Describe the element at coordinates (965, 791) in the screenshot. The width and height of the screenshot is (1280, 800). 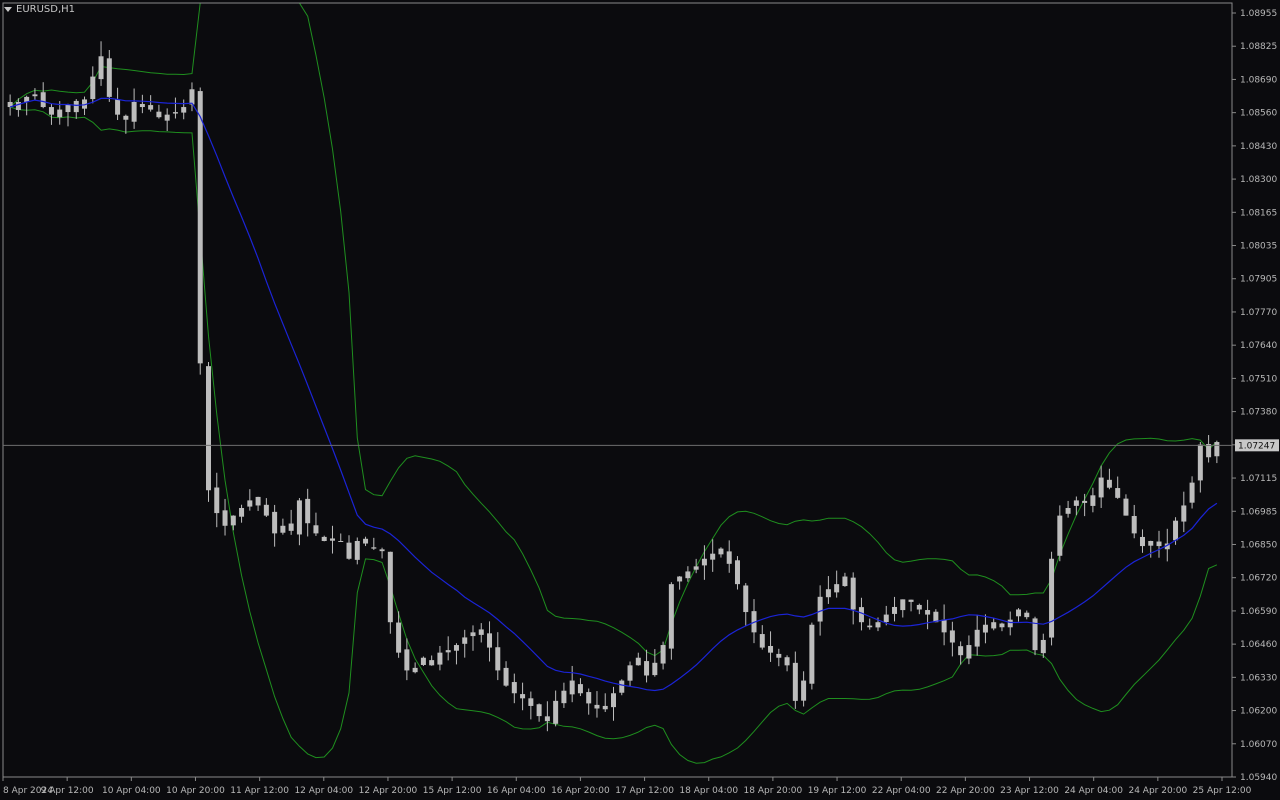
I see `x-tick-label: 22 Apr 20:00` at that location.